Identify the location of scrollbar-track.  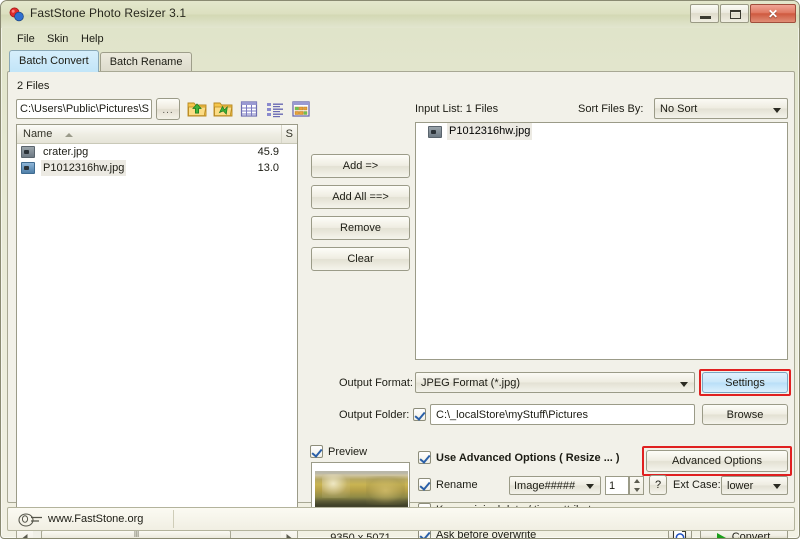
(157, 534).